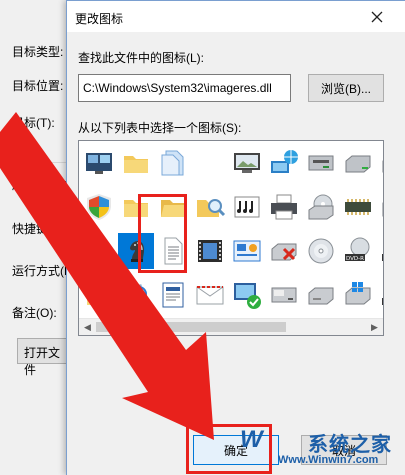 The width and height of the screenshot is (405, 475). I want to click on svg-text: DVD-RO, so click(383, 259).